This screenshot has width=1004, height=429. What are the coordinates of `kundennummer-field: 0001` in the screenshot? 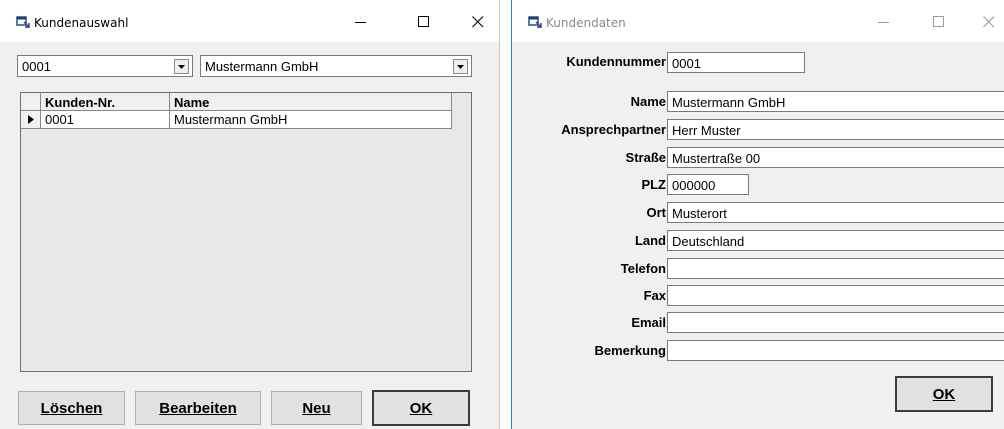 It's located at (736, 62).